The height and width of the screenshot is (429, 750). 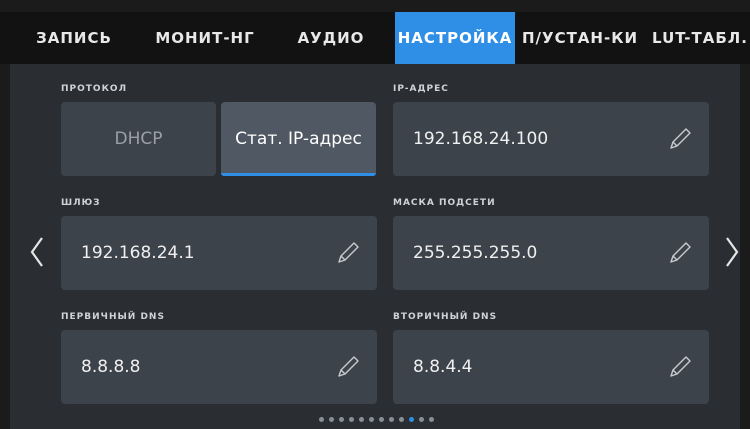 I want to click on protocol-static-label: Стат. IP-адрес, so click(x=298, y=139).